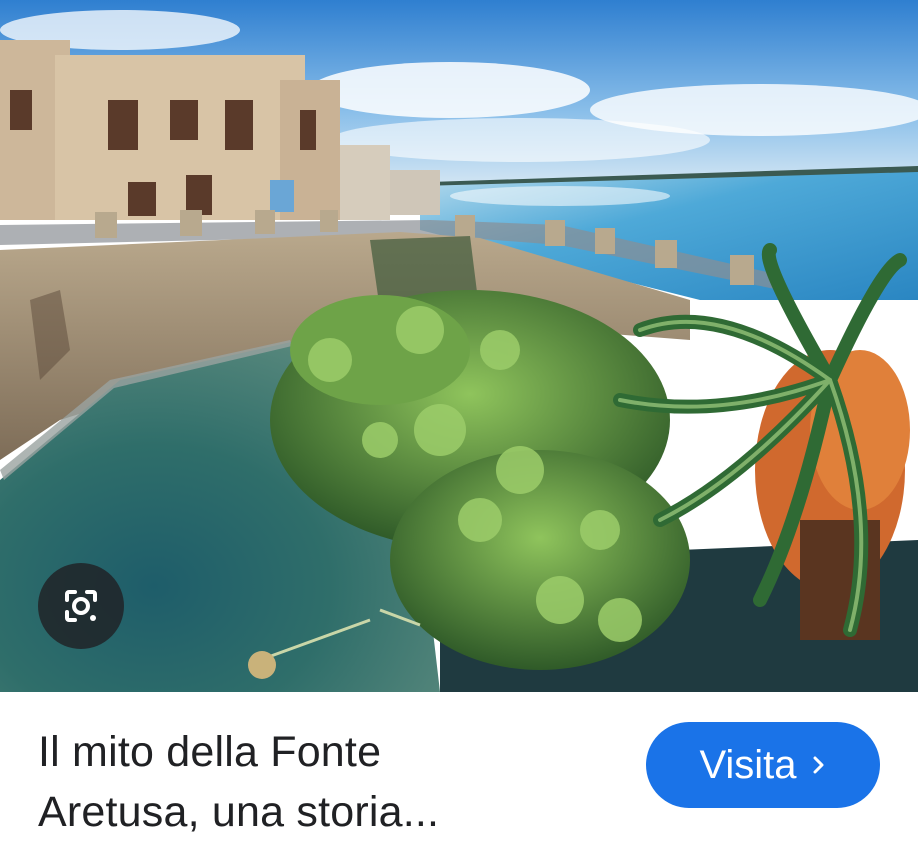 The image size is (918, 857). I want to click on result-title-line-1: Il mito della Fonte, so click(210, 752).